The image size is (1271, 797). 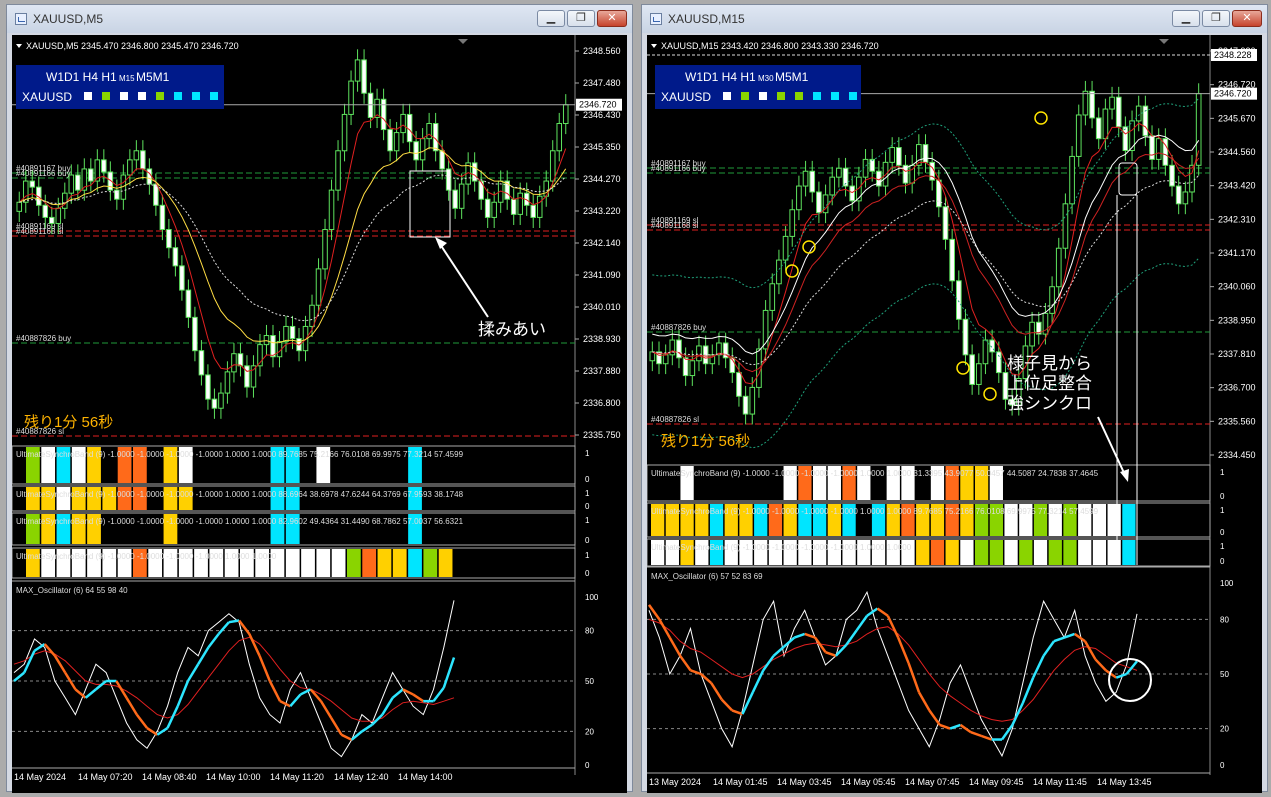 What do you see at coordinates (602, 339) in the screenshot?
I see `y-tick-label: 2338.930` at bounding box center [602, 339].